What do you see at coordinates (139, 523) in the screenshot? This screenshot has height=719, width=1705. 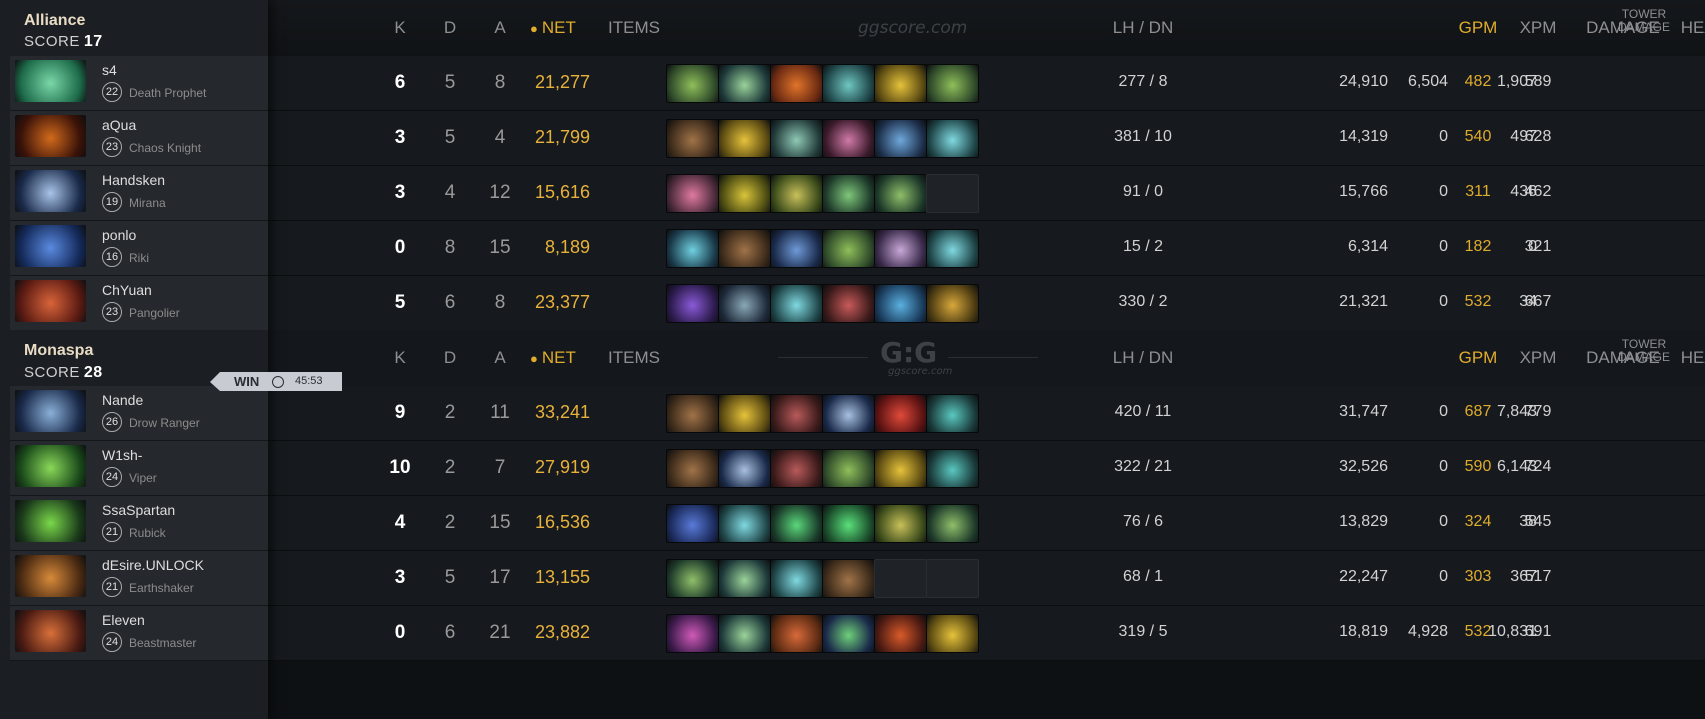 I see `player-card: SsaSpartan 21 Rubick` at bounding box center [139, 523].